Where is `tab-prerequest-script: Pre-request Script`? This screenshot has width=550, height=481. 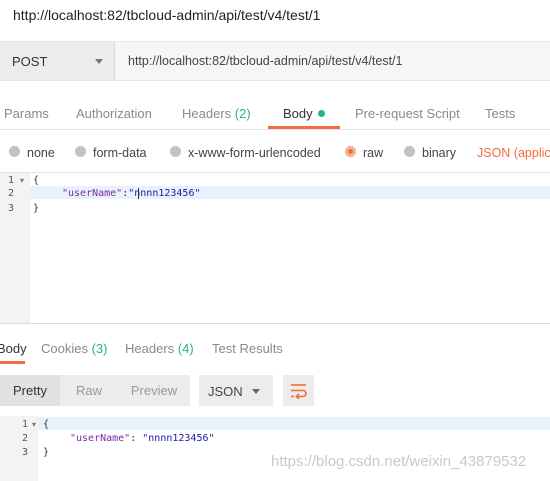 tab-prerequest-script: Pre-request Script is located at coordinates (407, 113).